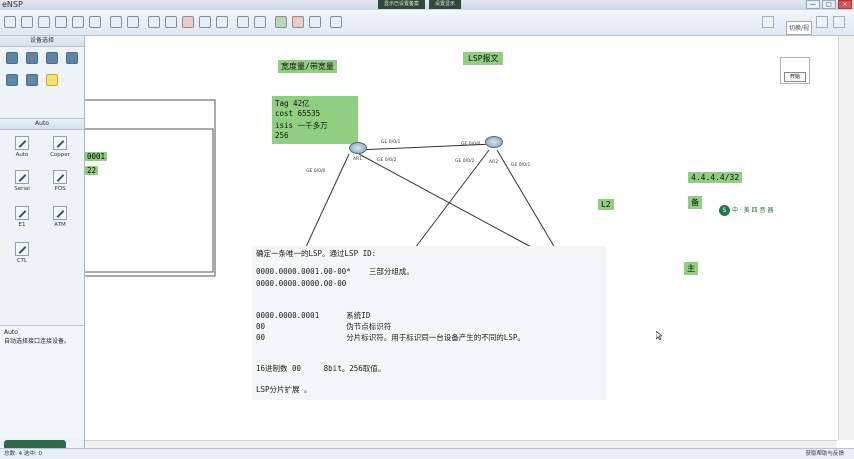  I want to click on new-file-icon, so click(10, 22).